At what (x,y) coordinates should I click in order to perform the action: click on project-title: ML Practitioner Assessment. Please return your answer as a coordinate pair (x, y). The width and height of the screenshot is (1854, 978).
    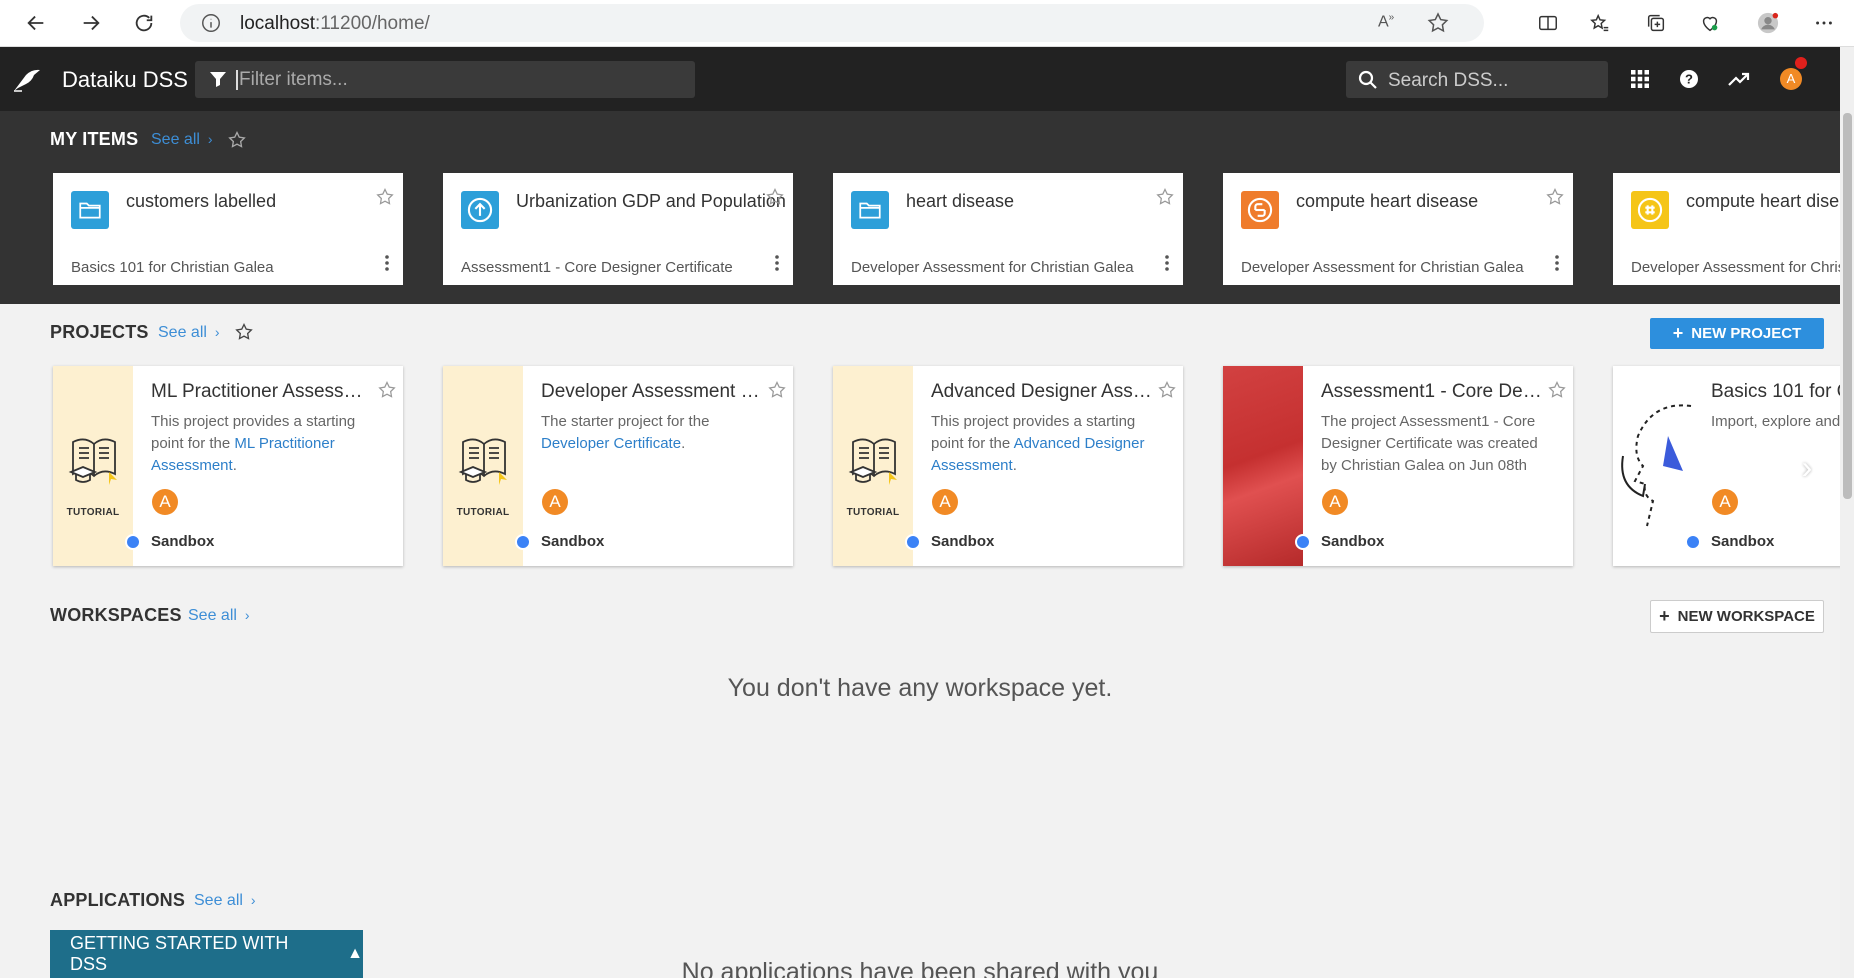
    Looking at the image, I should click on (262, 392).